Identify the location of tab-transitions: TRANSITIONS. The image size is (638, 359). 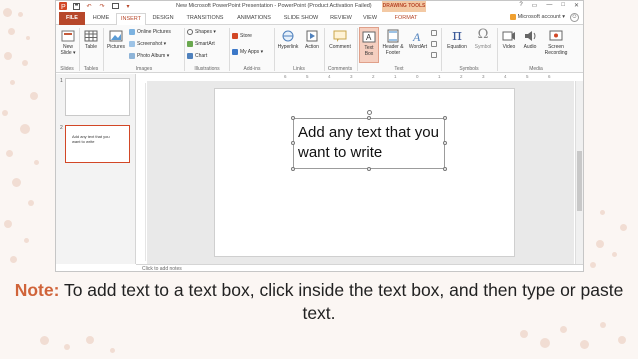
(205, 19).